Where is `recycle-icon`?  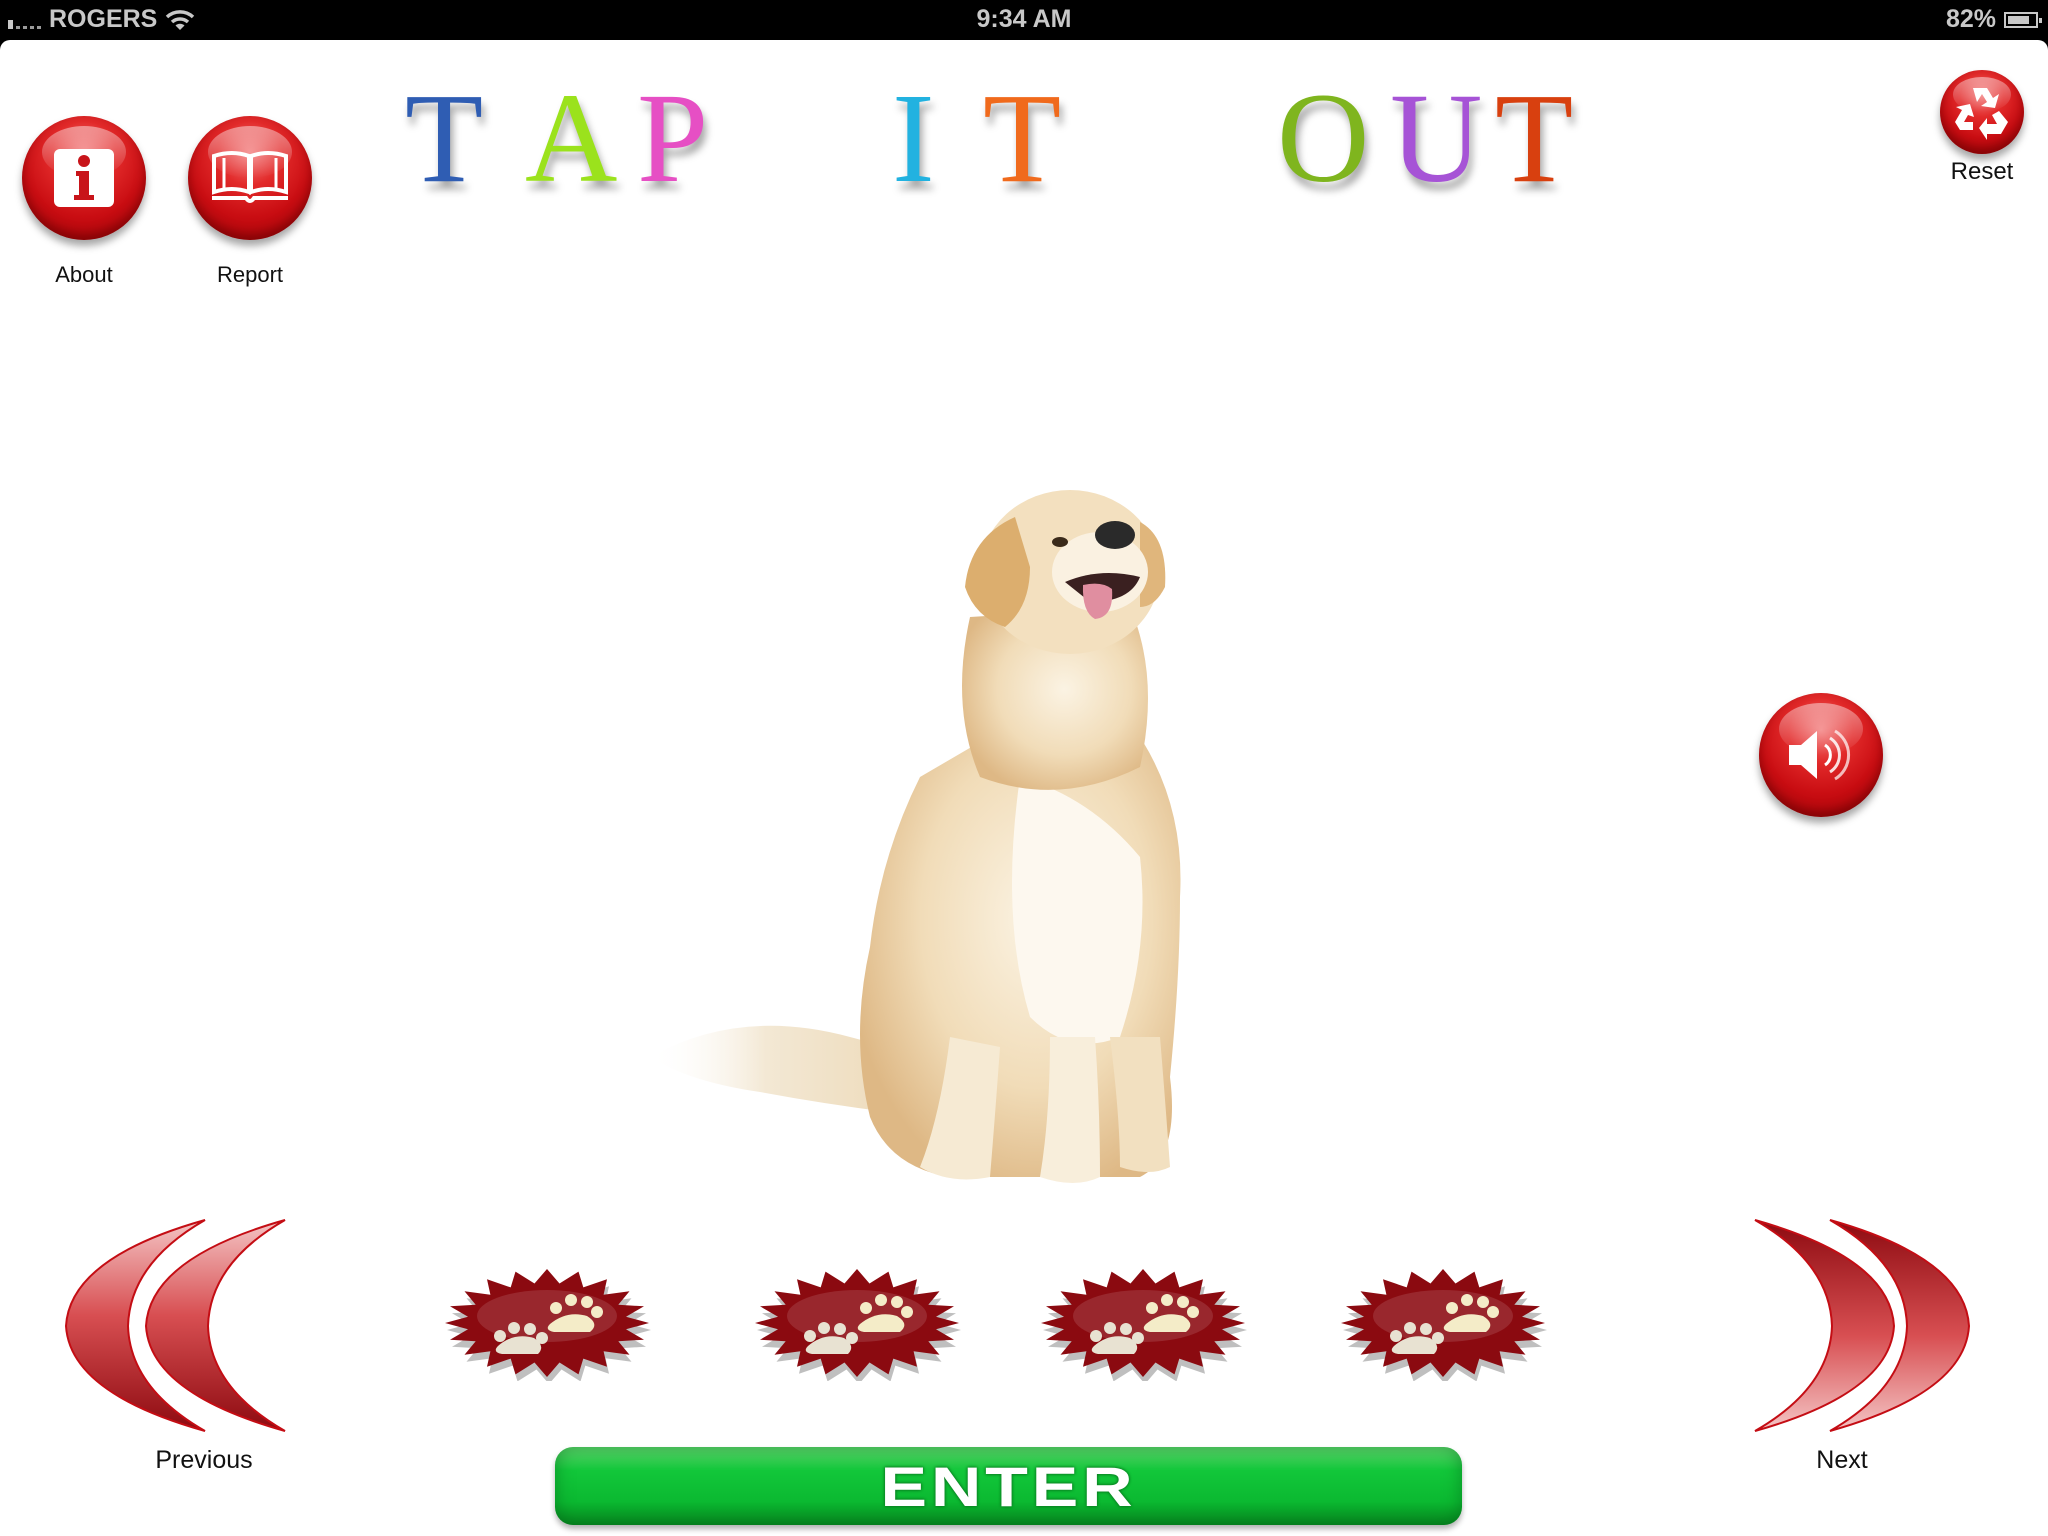 recycle-icon is located at coordinates (1981, 114).